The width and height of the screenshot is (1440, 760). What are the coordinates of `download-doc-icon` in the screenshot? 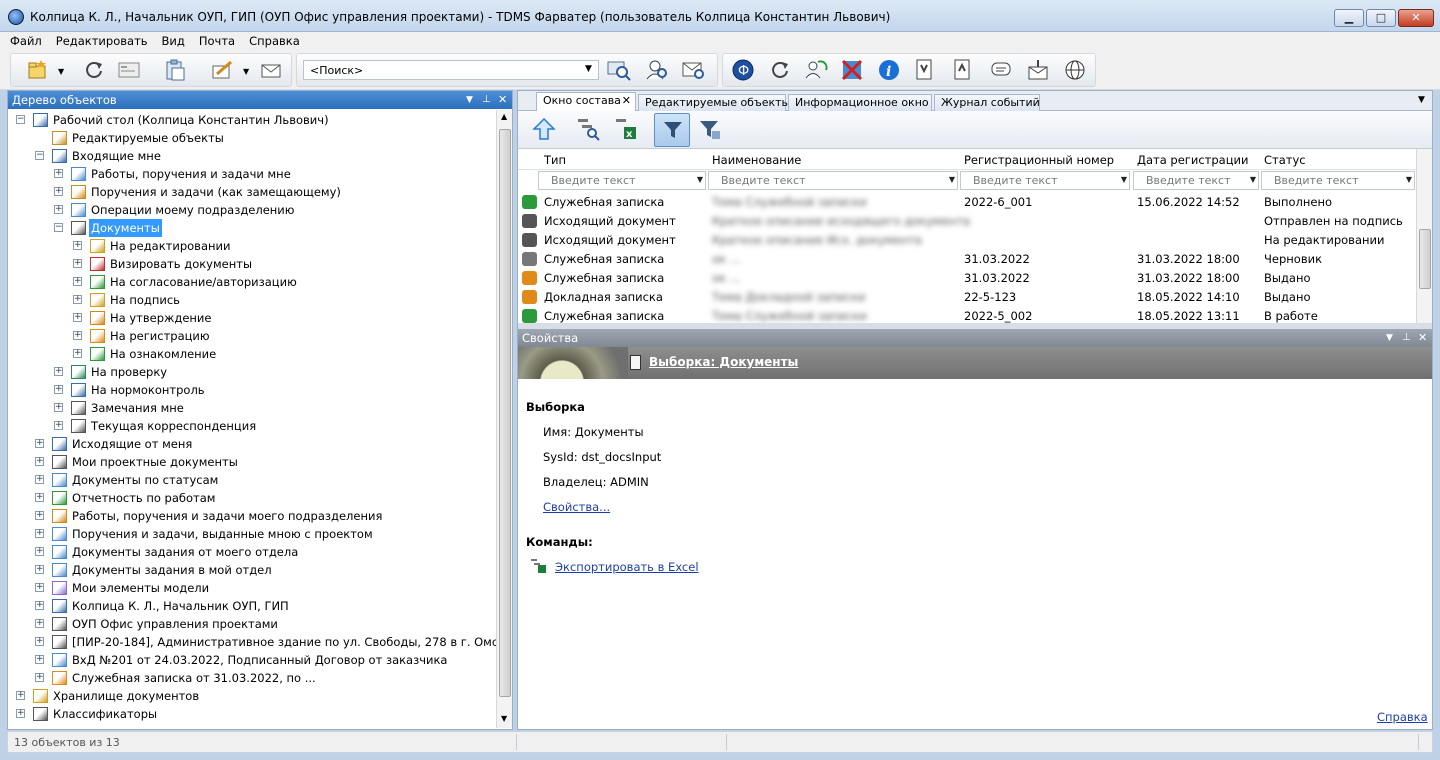 It's located at (924, 70).